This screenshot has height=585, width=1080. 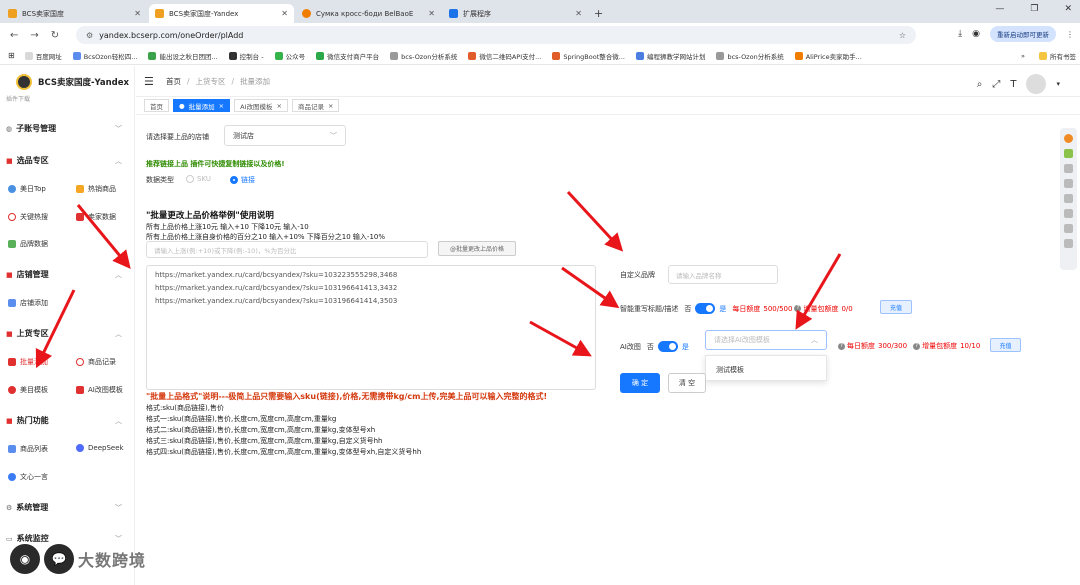 What do you see at coordinates (59, 559) in the screenshot?
I see `chat-icon: 💬` at bounding box center [59, 559].